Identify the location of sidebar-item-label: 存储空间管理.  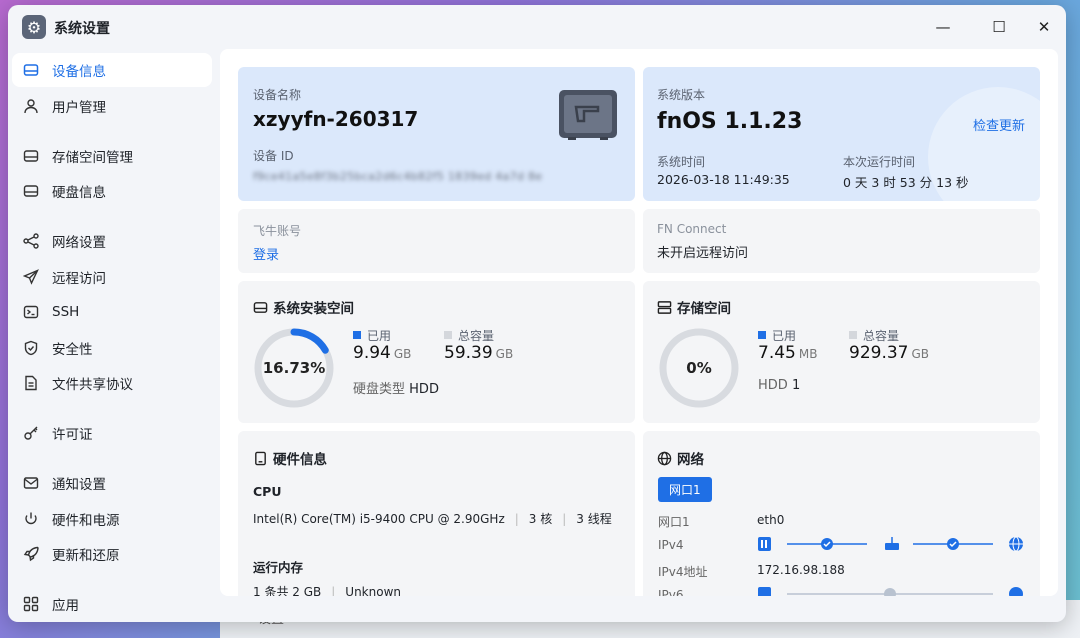
(92, 157).